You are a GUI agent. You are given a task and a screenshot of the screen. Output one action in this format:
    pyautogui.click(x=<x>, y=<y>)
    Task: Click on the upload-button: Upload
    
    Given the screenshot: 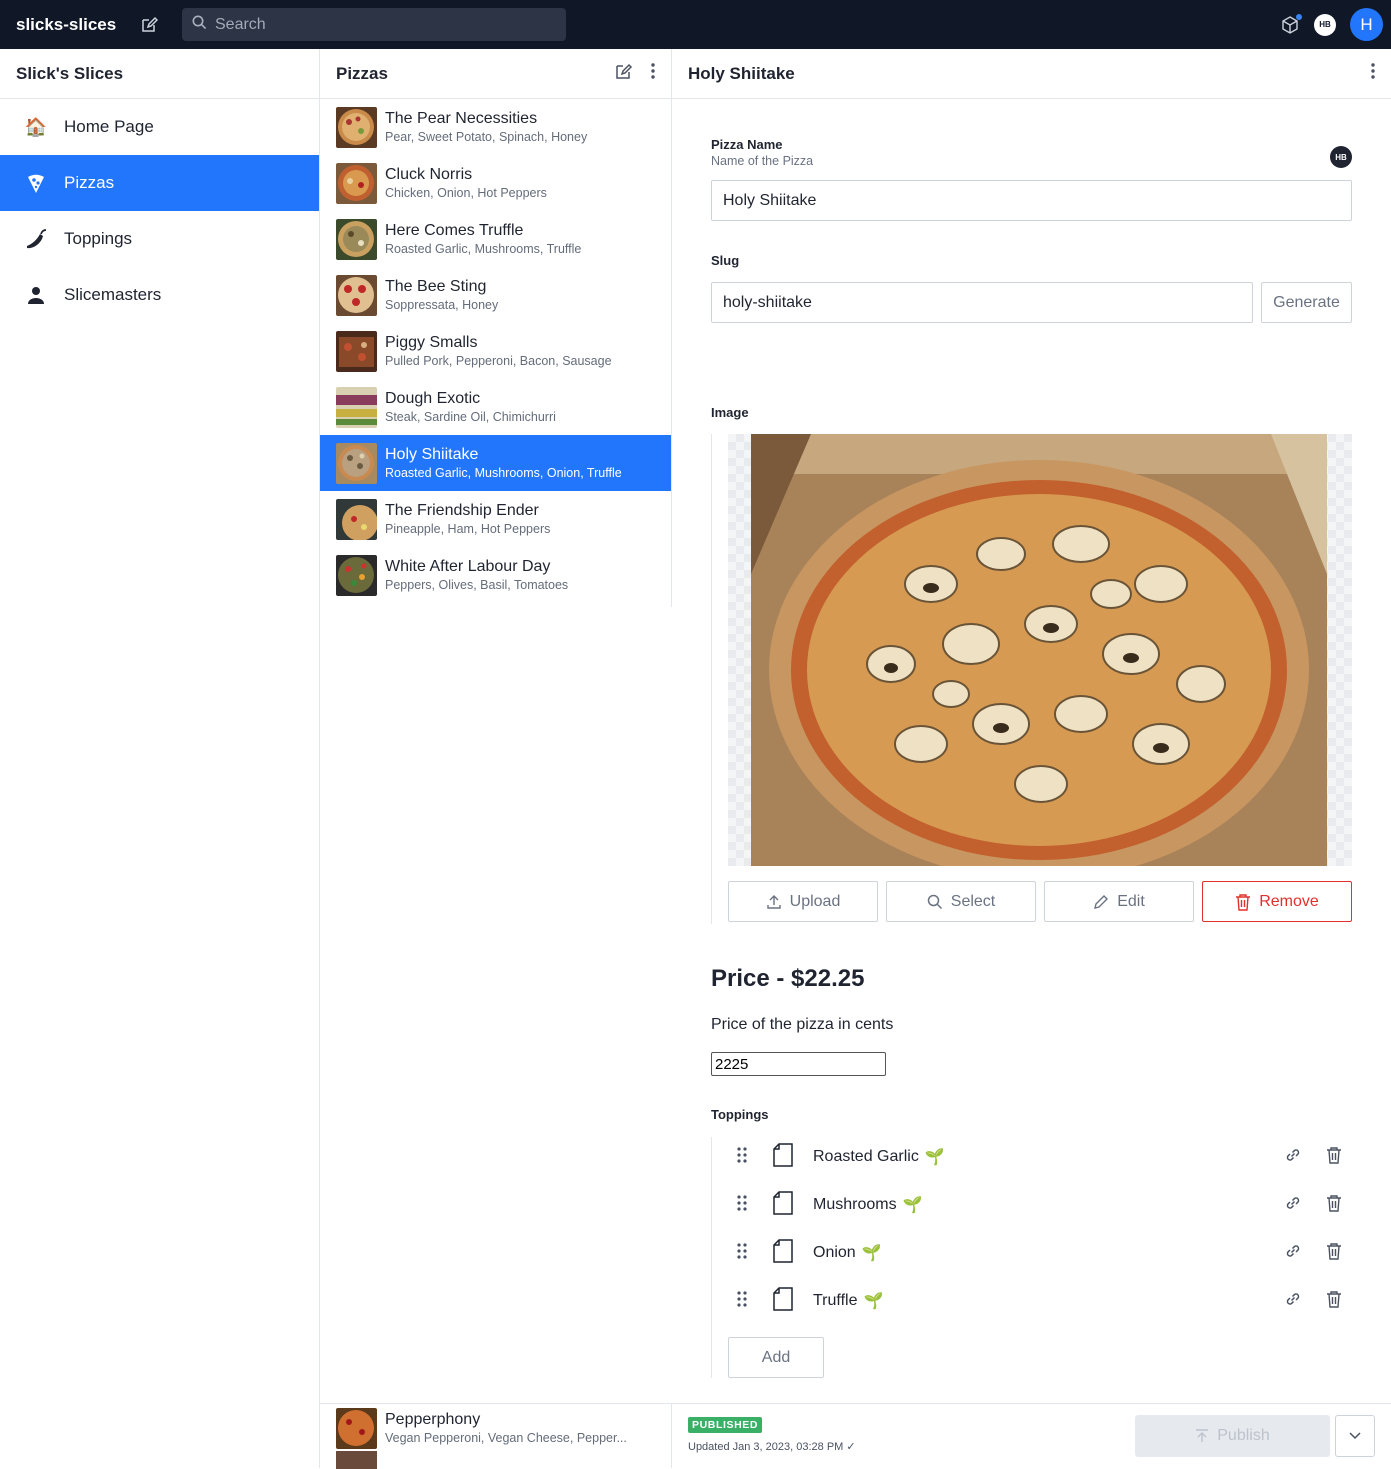 What is the action you would take?
    pyautogui.click(x=803, y=901)
    